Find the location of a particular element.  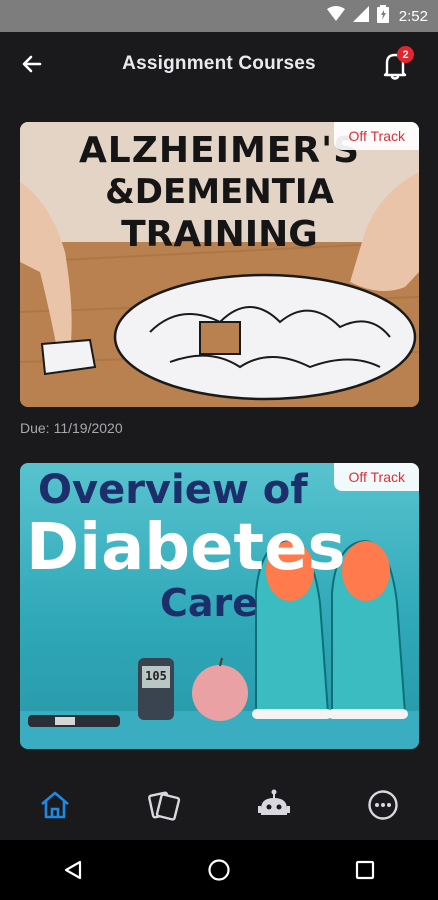

course-title-line: TRAINING is located at coordinates (219, 234).